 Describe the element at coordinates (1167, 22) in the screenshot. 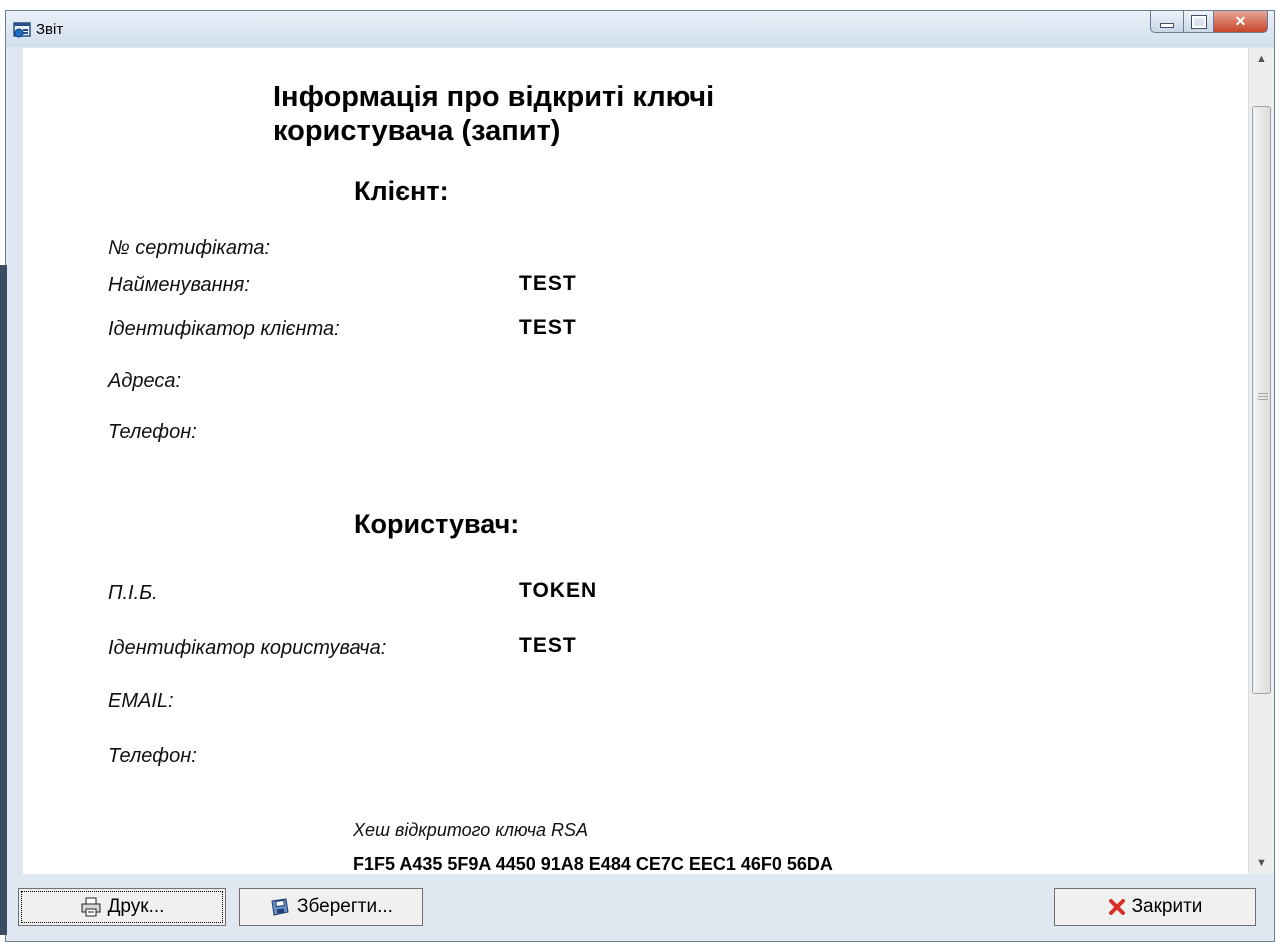

I see `minimize-button` at that location.